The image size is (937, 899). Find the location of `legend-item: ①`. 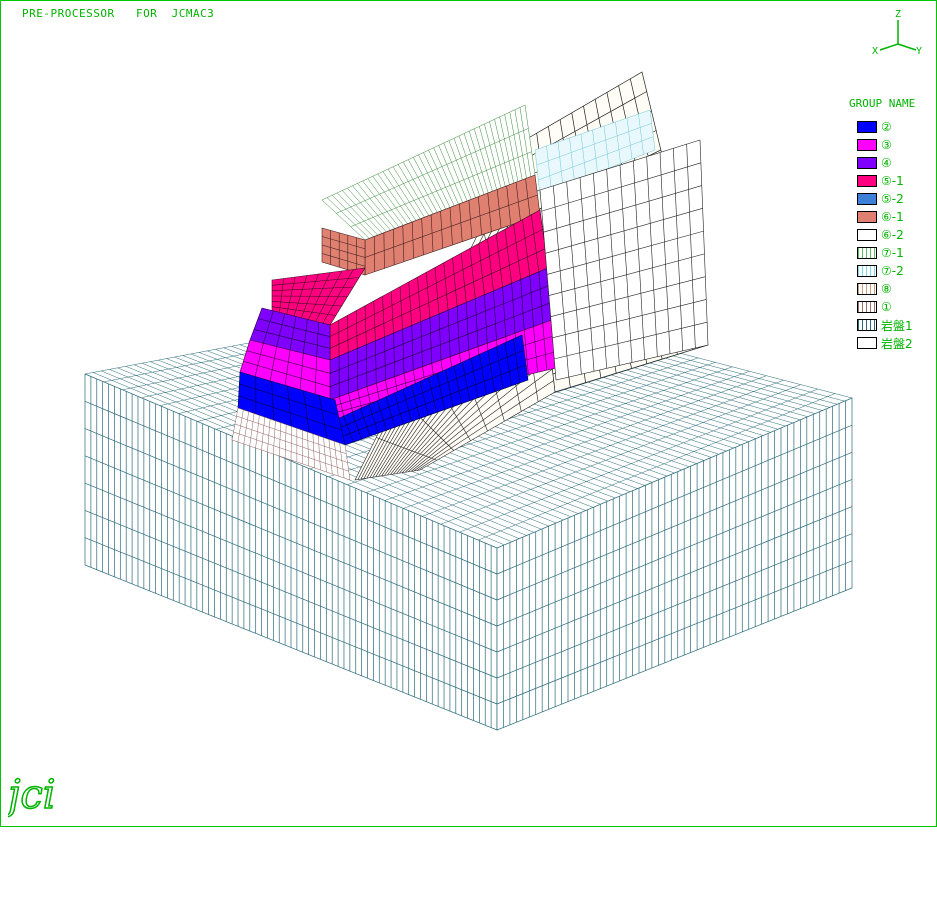

legend-item: ① is located at coordinates (882, 307).